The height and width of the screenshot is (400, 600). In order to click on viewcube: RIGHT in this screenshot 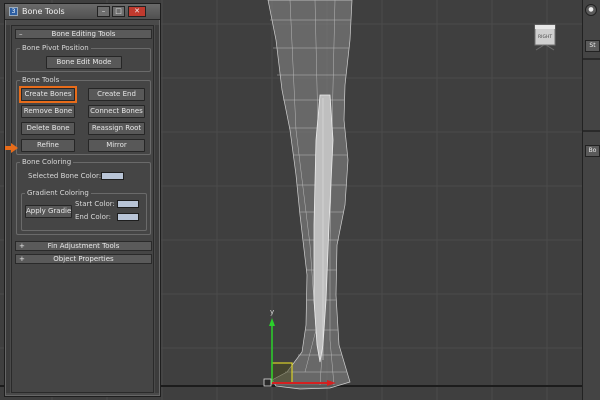, I will do `click(545, 37)`.